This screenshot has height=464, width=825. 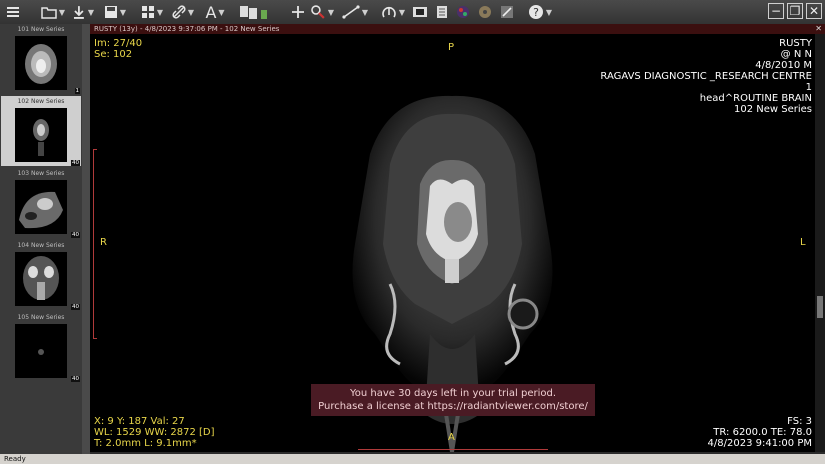 I want to click on series-thumbnail: 101 New Series 1, so click(x=41, y=59).